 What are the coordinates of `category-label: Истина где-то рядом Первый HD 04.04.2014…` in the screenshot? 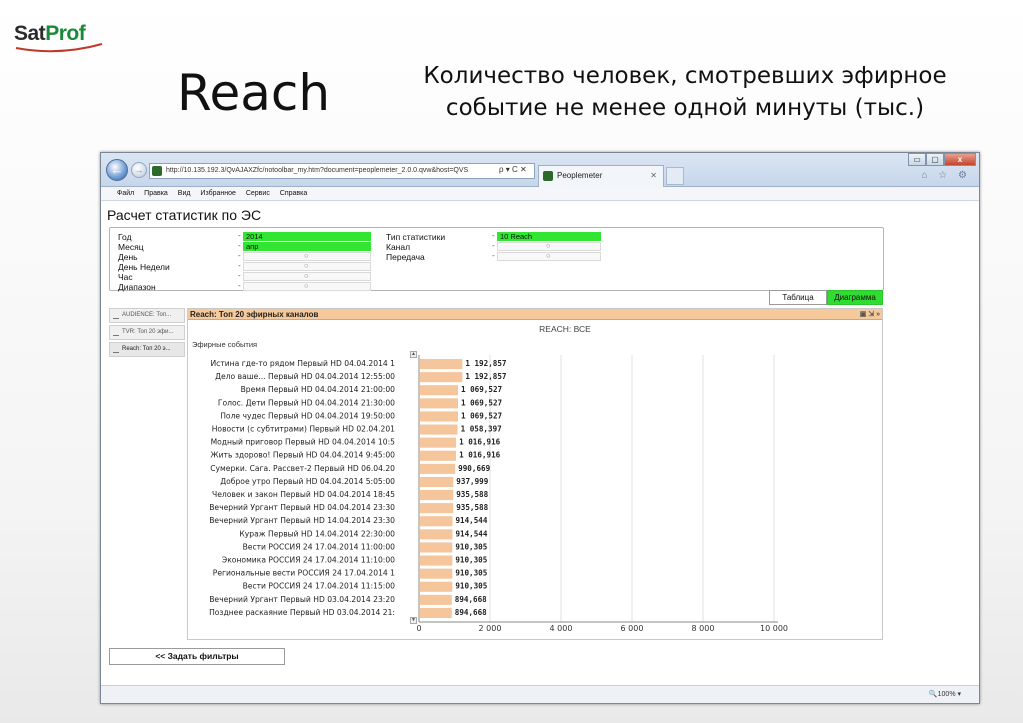 It's located at (302, 363).